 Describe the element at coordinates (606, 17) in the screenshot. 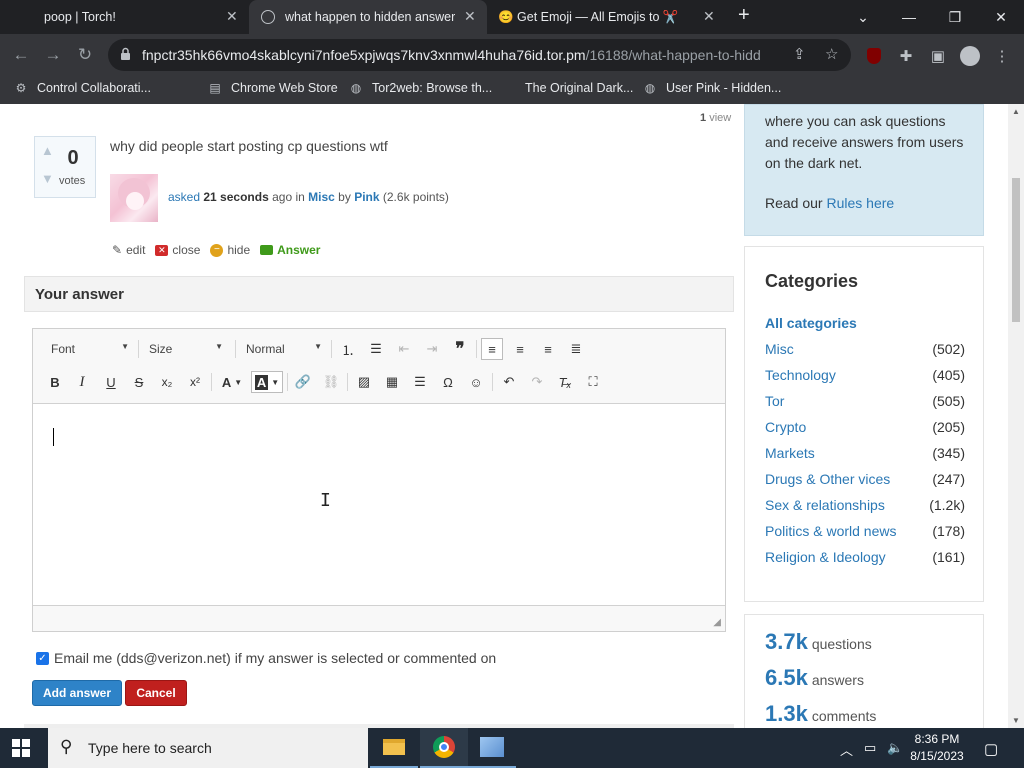

I see `tab-get-emoji: 😊 Get Emoji — All Emojis to ✂️ ✕` at that location.